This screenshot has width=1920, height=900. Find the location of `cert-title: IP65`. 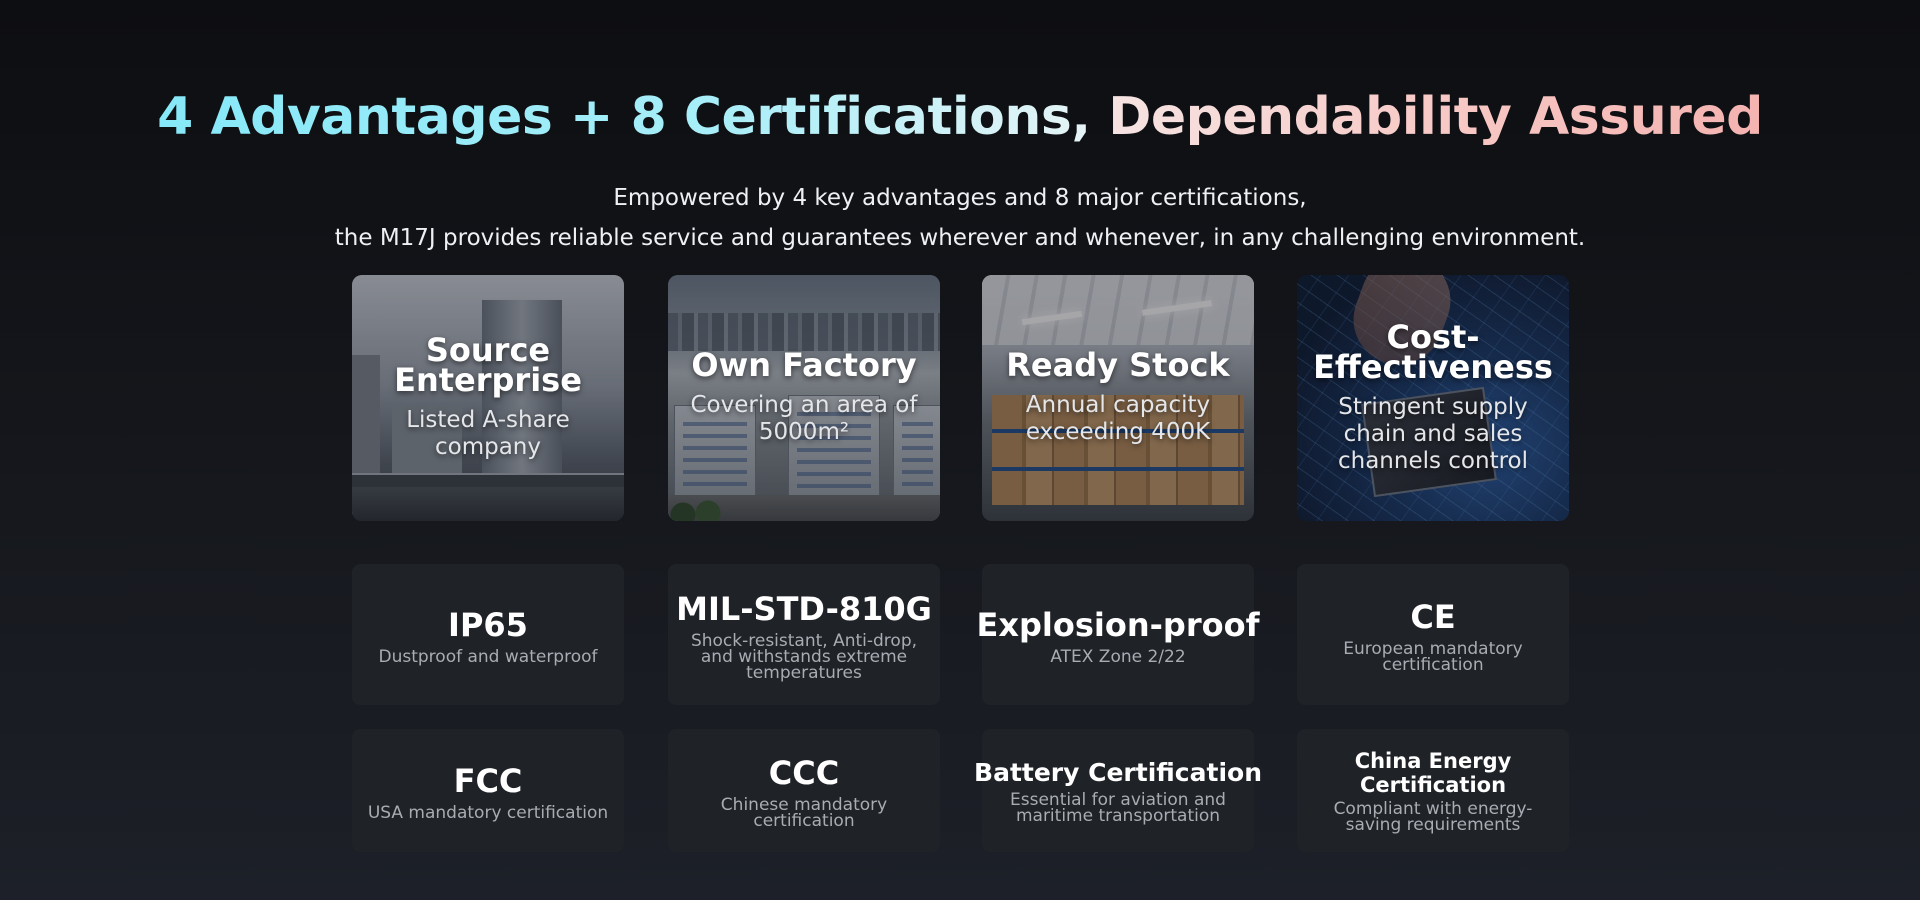

cert-title: IP65 is located at coordinates (488, 624).